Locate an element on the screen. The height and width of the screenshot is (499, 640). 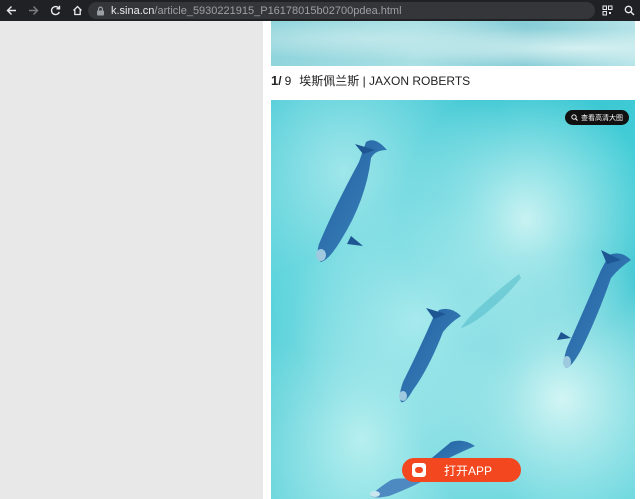
dolphin-shadow is located at coordinates (491, 301).